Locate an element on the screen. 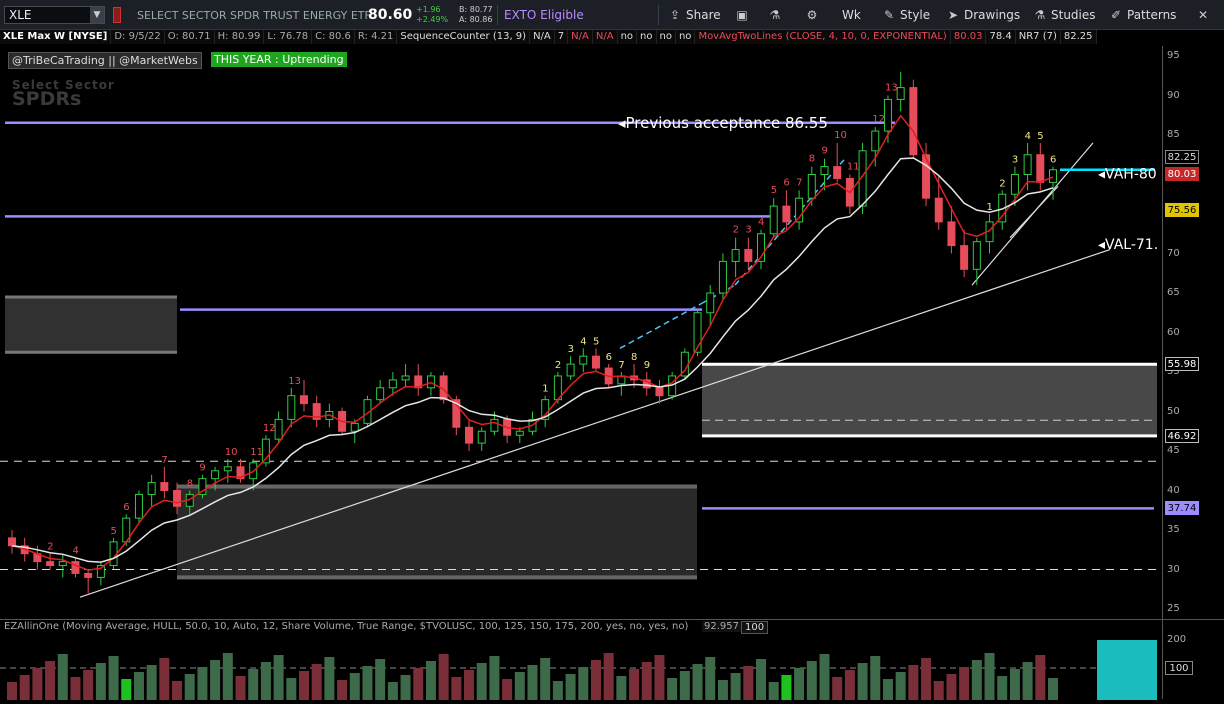 The width and height of the screenshot is (1224, 704). style-icon: ✎ is located at coordinates (889, 15).